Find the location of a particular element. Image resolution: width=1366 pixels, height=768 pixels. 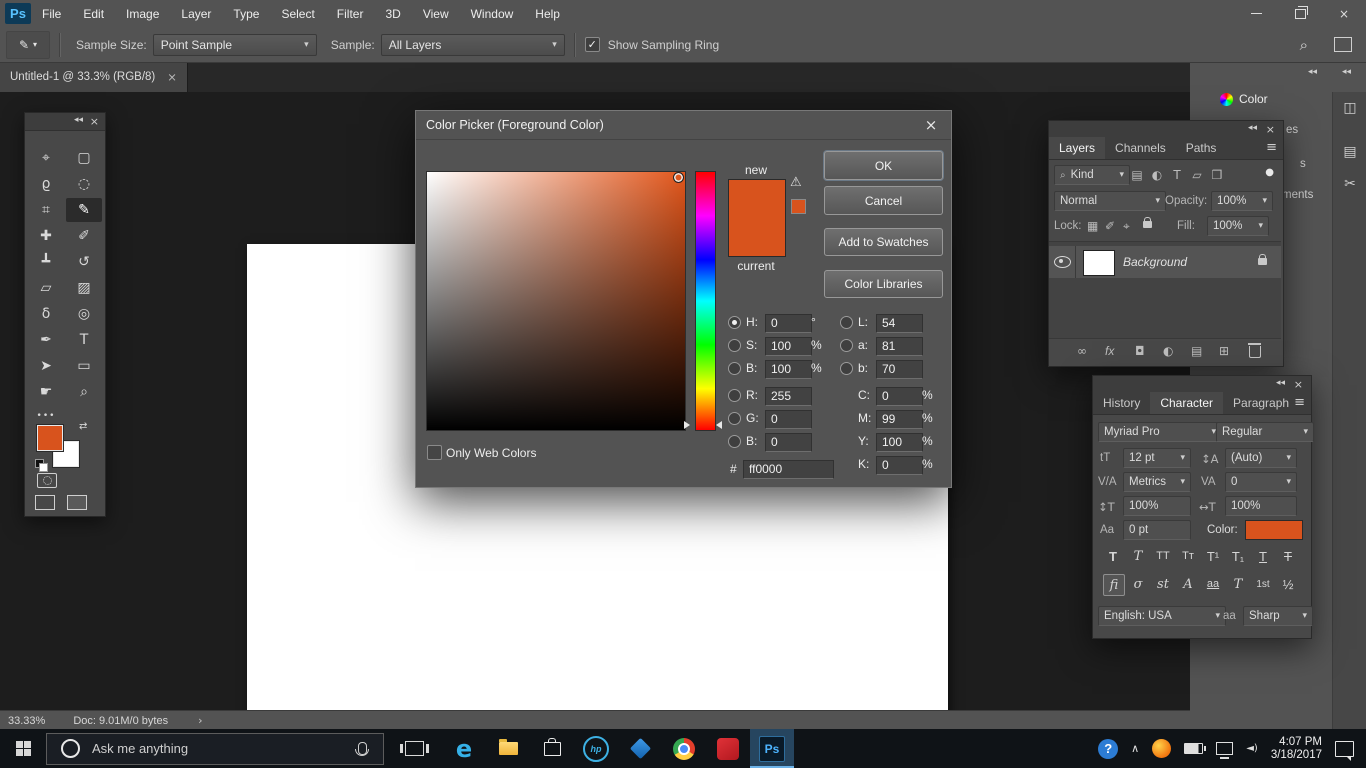

color-panel-tab: Color is located at coordinates (1244, 99).